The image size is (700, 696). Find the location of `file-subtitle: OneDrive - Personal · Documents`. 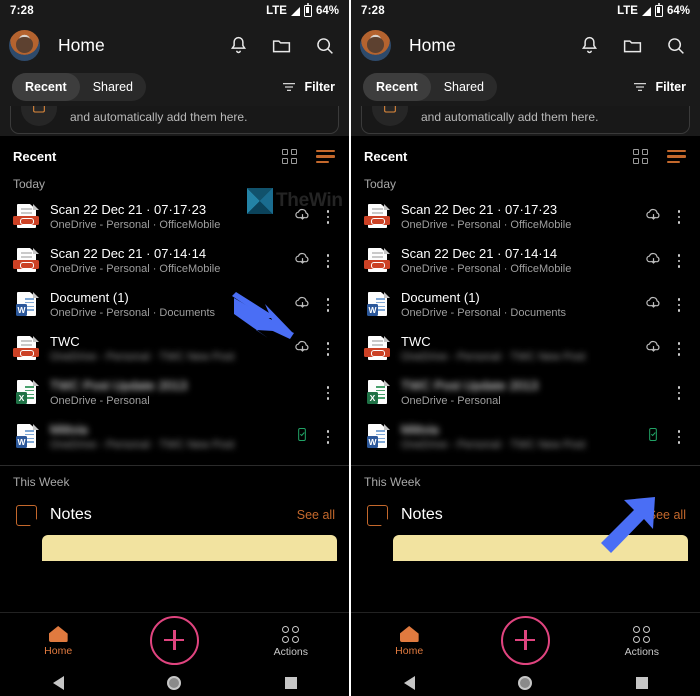

file-subtitle: OneDrive - Personal · Documents is located at coordinates (484, 312).